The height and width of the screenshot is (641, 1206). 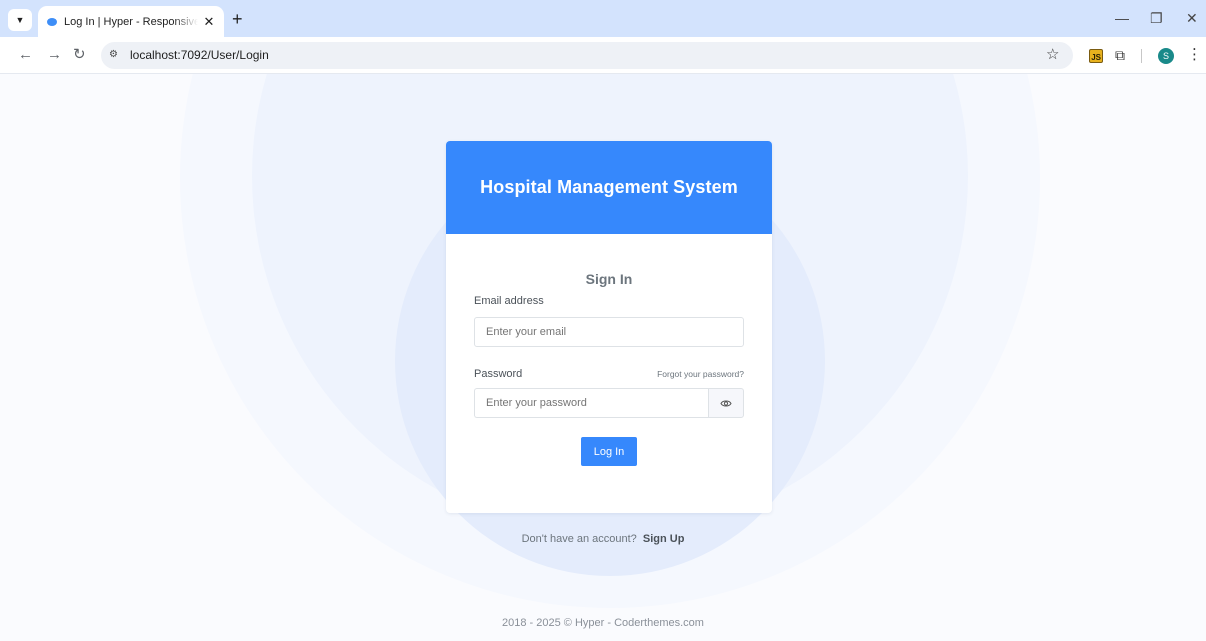 What do you see at coordinates (1194, 55) in the screenshot?
I see `kebab-menu-icon: ⋮` at bounding box center [1194, 55].